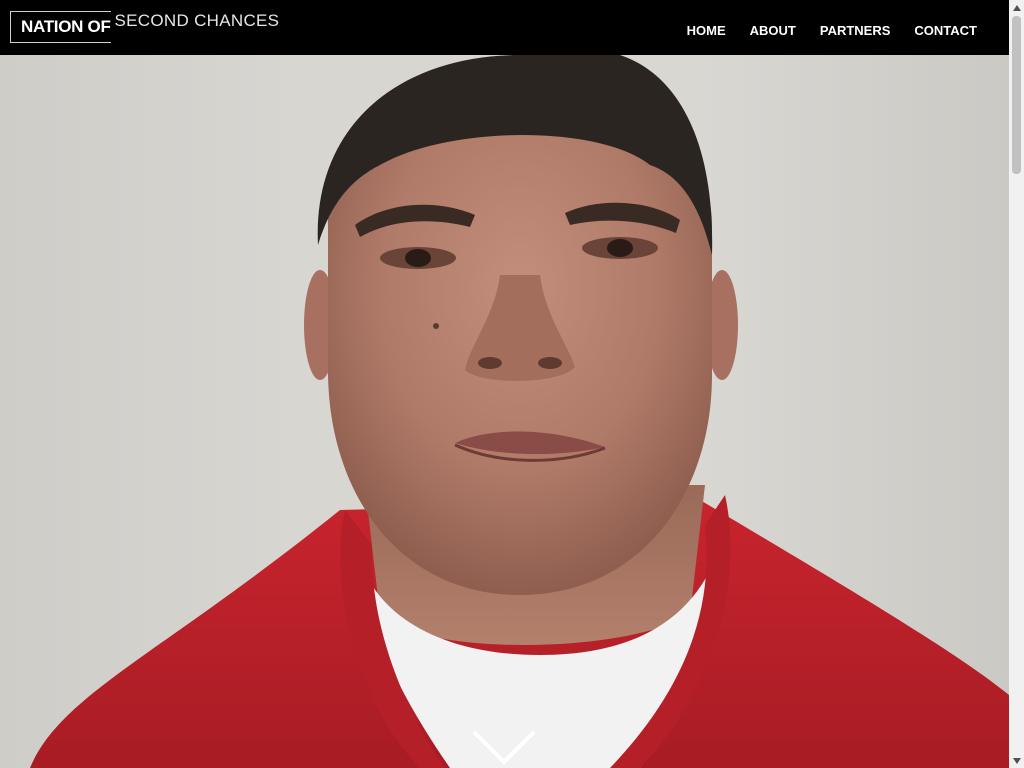 The image size is (1024, 768). What do you see at coordinates (66, 26) in the screenshot?
I see `logo-text-bold: NATION OF` at bounding box center [66, 26].